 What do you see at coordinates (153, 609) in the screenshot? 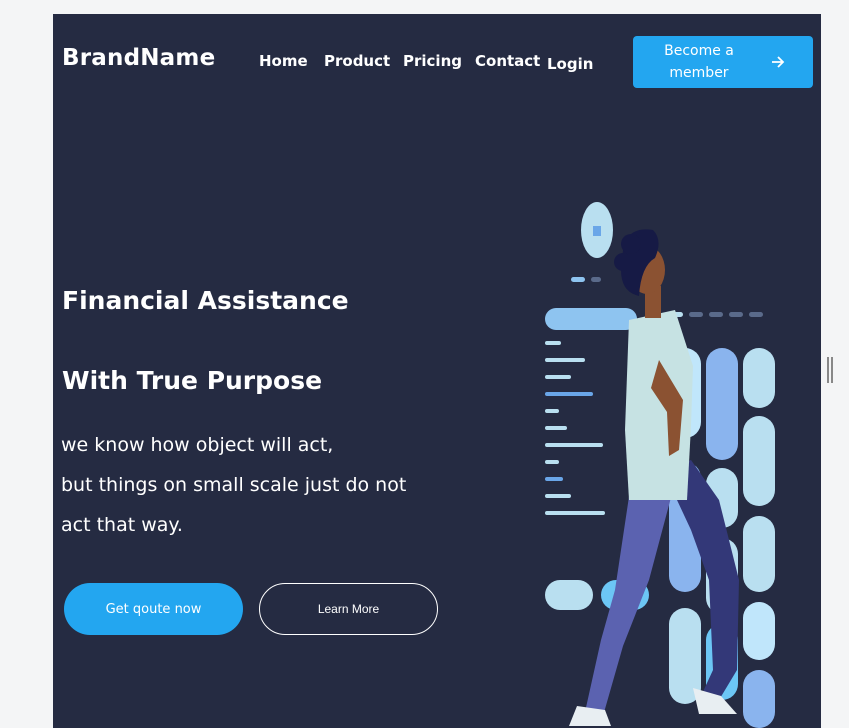
I see `get-quote-button: Get qoute now` at bounding box center [153, 609].